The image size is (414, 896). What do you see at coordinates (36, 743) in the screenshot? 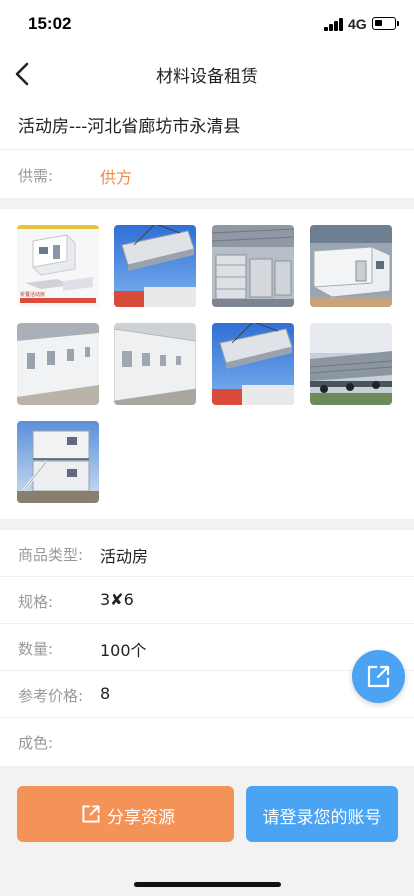
I see `detail-label: 成色:` at bounding box center [36, 743].